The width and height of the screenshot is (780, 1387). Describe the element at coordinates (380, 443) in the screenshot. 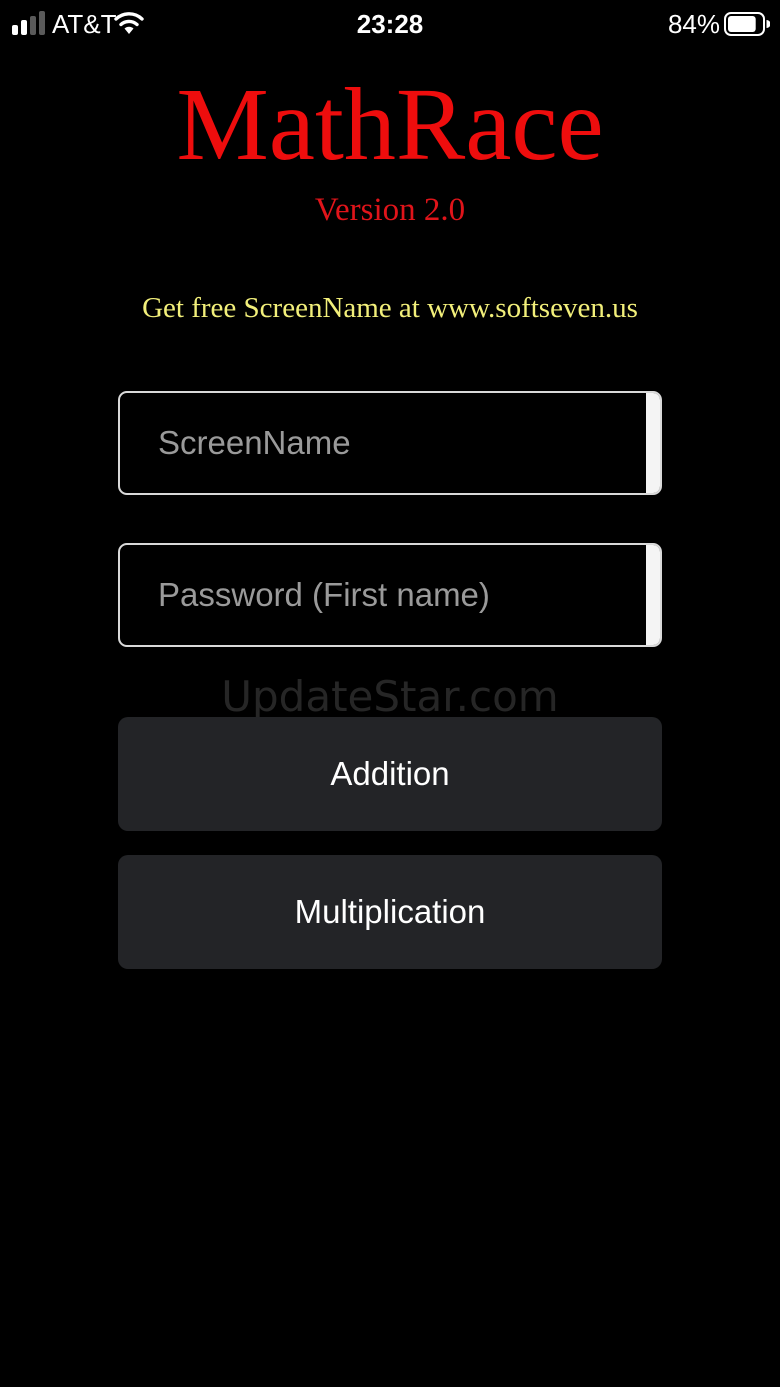

I see `screenname-input` at that location.